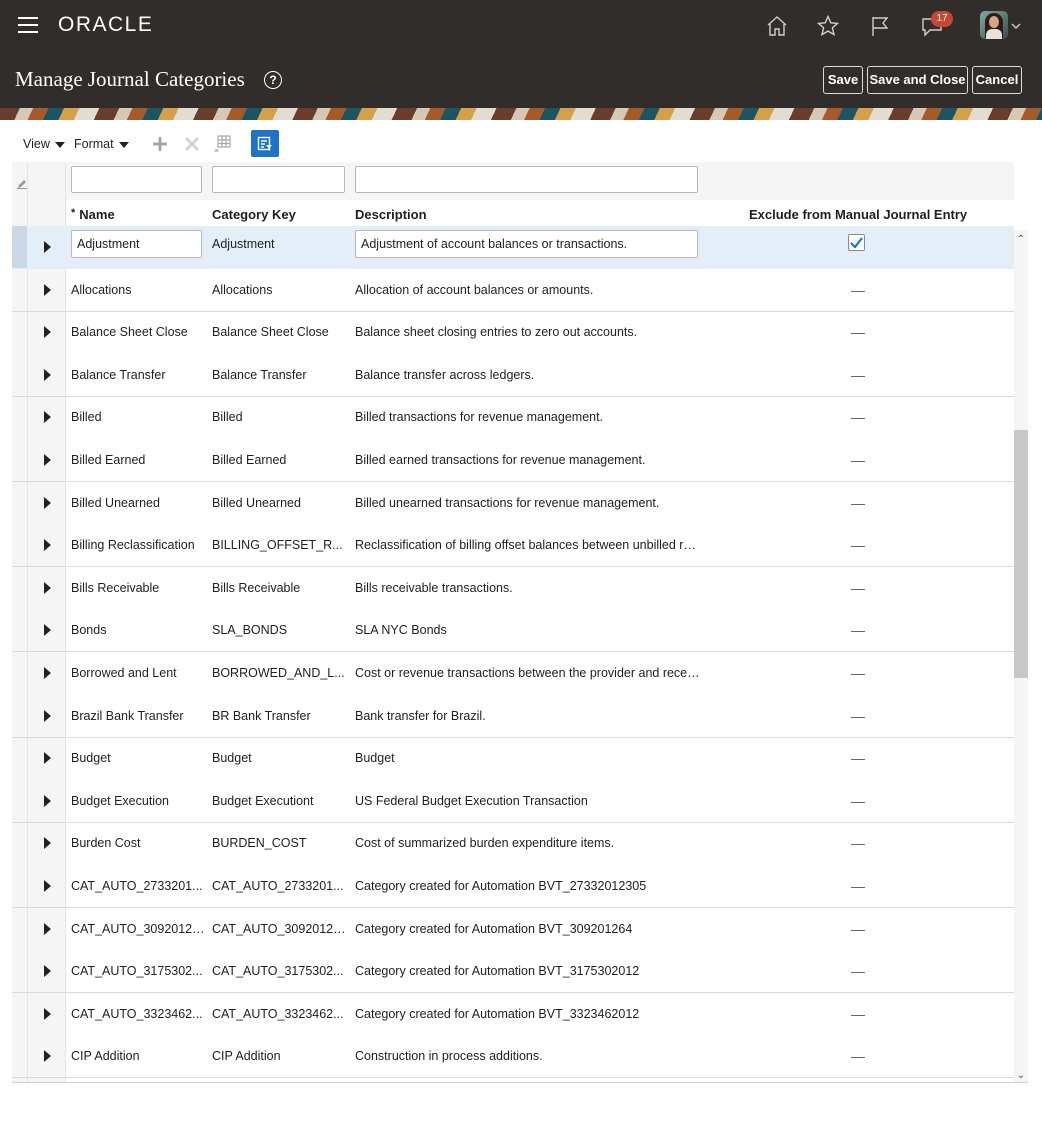 The height and width of the screenshot is (1122, 1042). What do you see at coordinates (828, 26) in the screenshot?
I see `favorites-star-icon` at bounding box center [828, 26].